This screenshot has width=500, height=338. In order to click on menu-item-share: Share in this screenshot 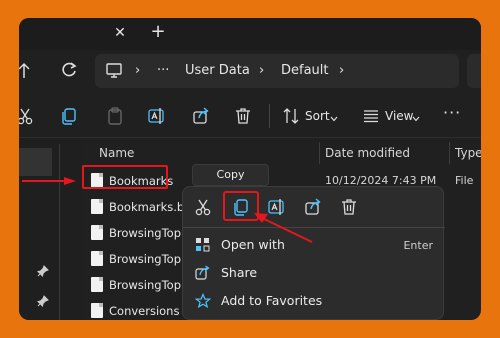, I will do `click(314, 273)`.